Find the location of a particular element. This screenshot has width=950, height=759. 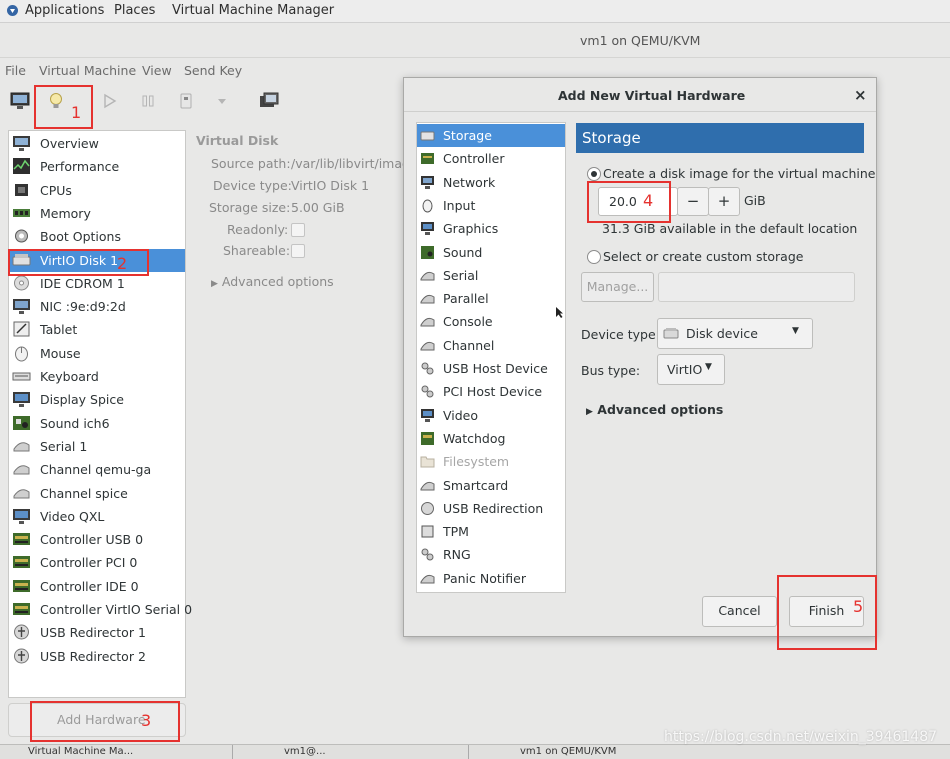

annotation-number-4: 4 is located at coordinates (648, 200).